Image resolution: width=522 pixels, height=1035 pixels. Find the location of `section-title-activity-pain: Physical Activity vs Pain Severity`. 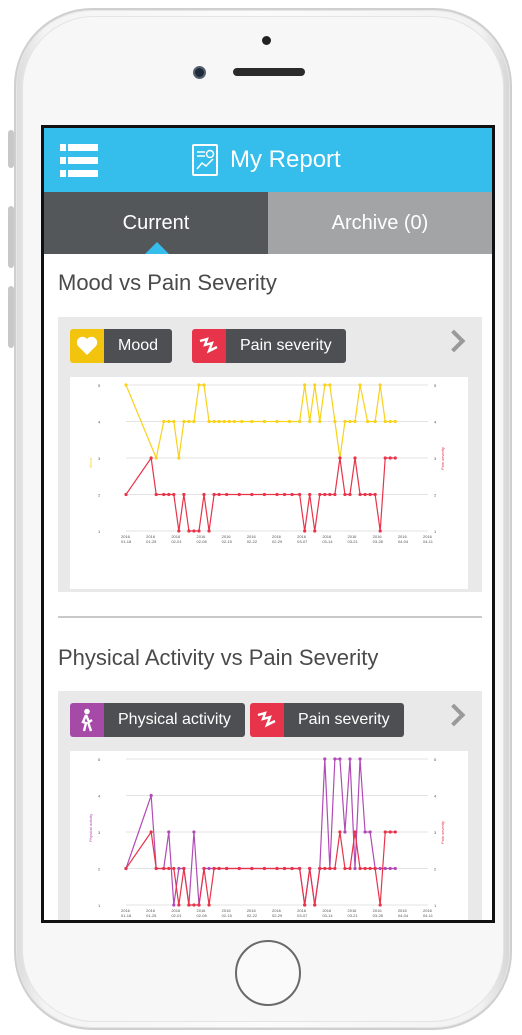

section-title-activity-pain: Physical Activity vs Pain Severity is located at coordinates (218, 657).